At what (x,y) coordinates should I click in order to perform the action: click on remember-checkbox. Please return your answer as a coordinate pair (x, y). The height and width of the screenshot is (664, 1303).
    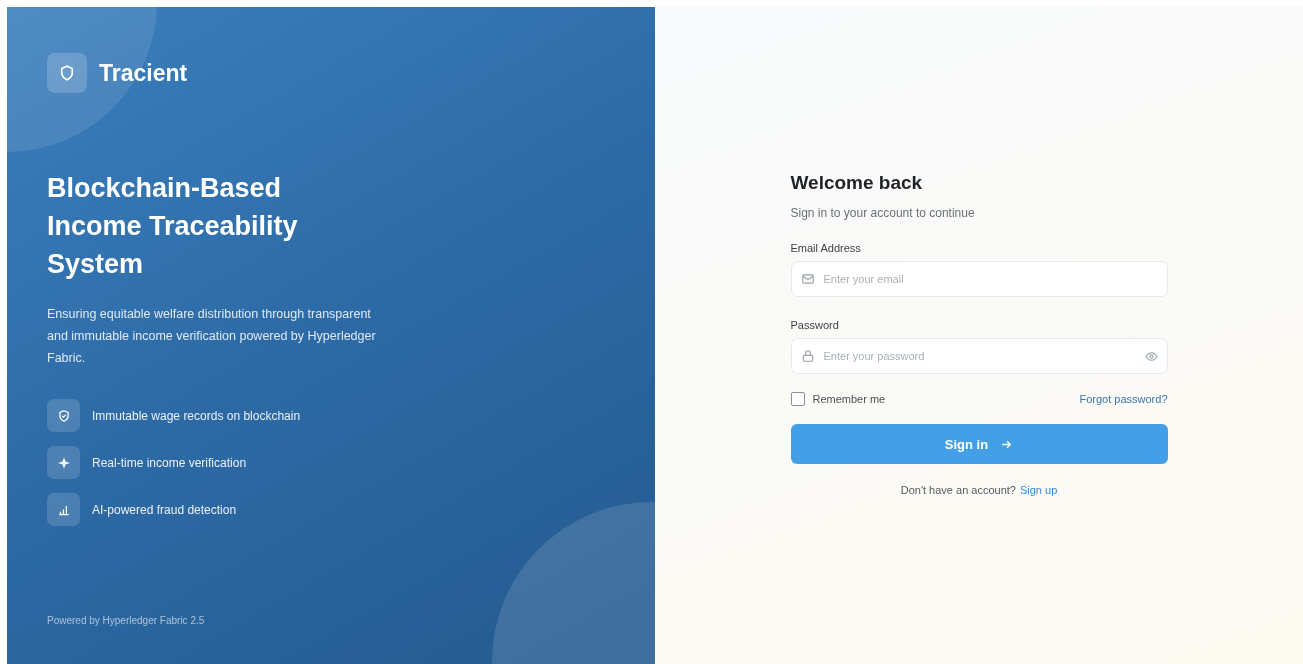
    Looking at the image, I should click on (797, 399).